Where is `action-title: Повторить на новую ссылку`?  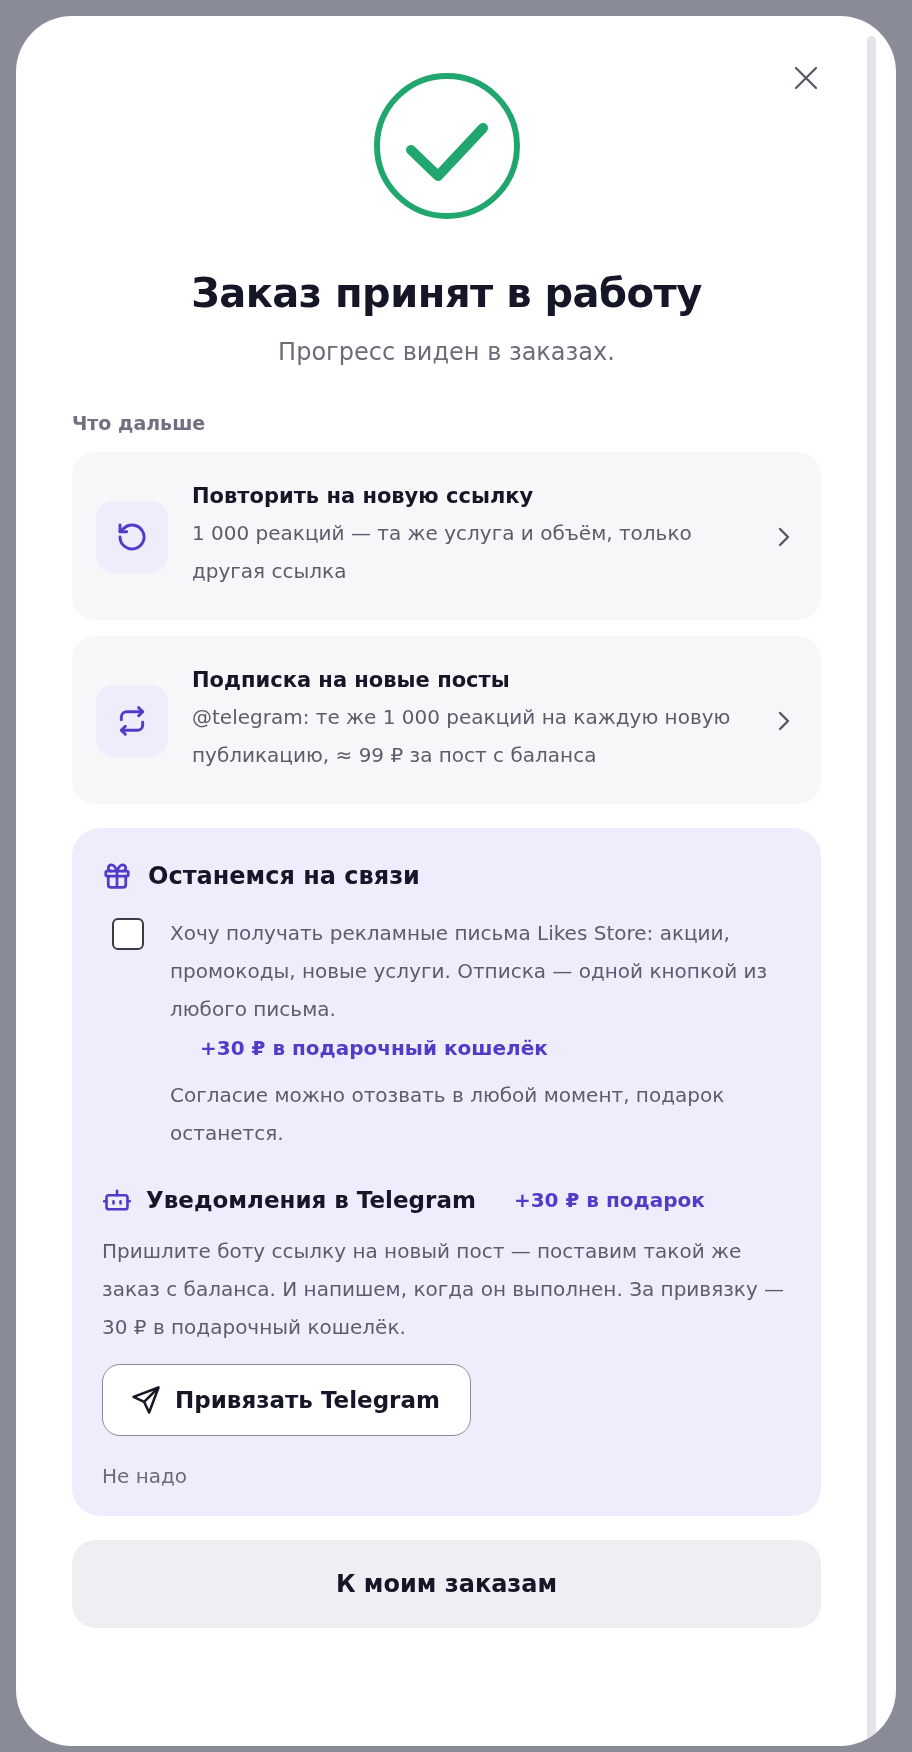
action-title: Повторить на новую ссылку is located at coordinates (363, 496).